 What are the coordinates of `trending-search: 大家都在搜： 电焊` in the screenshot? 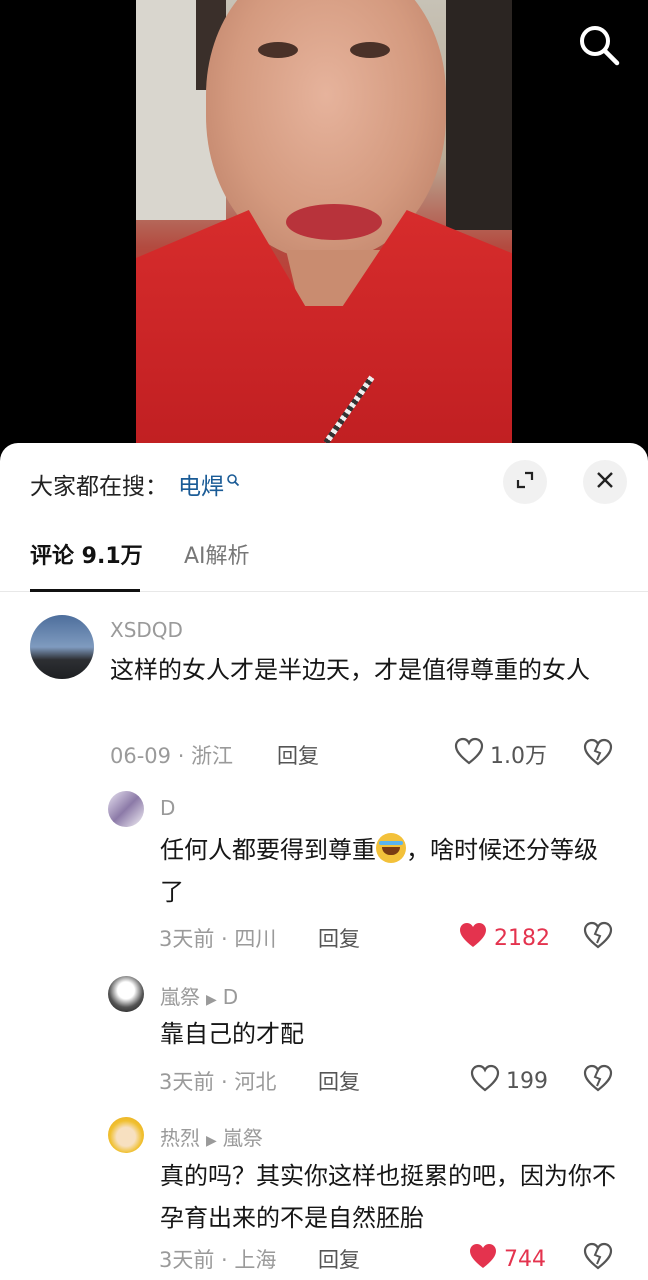 It's located at (135, 484).